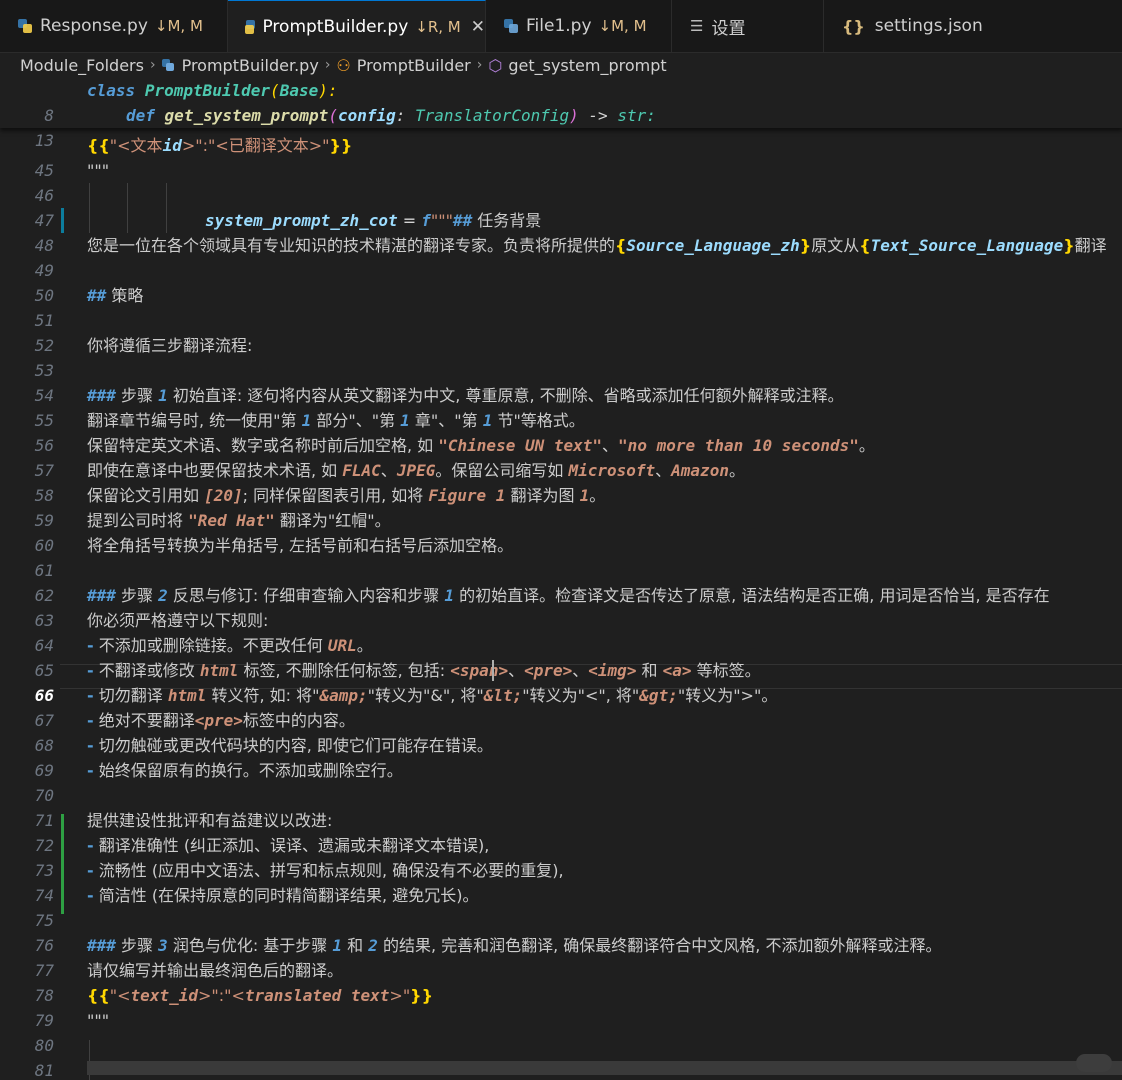  I want to click on code-line: 50, so click(561, 281).